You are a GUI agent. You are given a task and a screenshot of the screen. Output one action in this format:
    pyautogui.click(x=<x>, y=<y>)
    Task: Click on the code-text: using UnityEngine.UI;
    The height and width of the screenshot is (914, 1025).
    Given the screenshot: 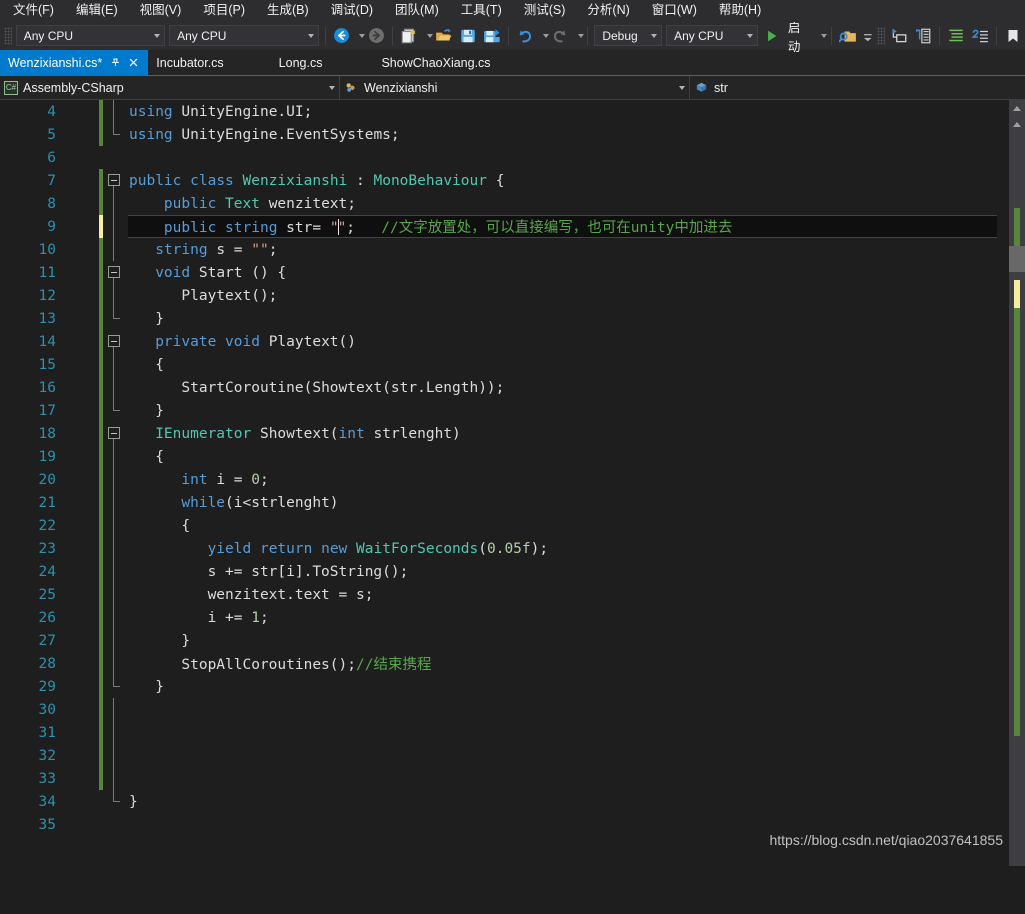 What is the action you would take?
    pyautogui.click(x=218, y=112)
    